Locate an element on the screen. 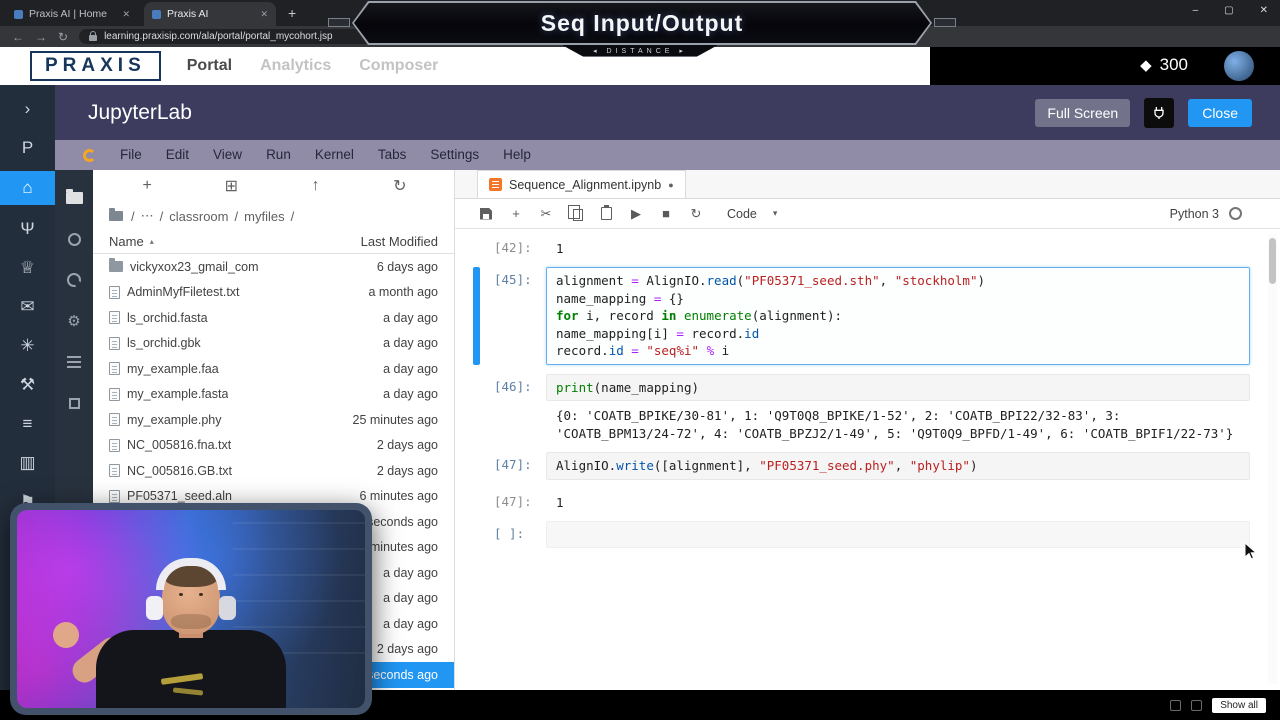 The height and width of the screenshot is (720, 1280). breadcrumb-item: myfiles is located at coordinates (264, 216).